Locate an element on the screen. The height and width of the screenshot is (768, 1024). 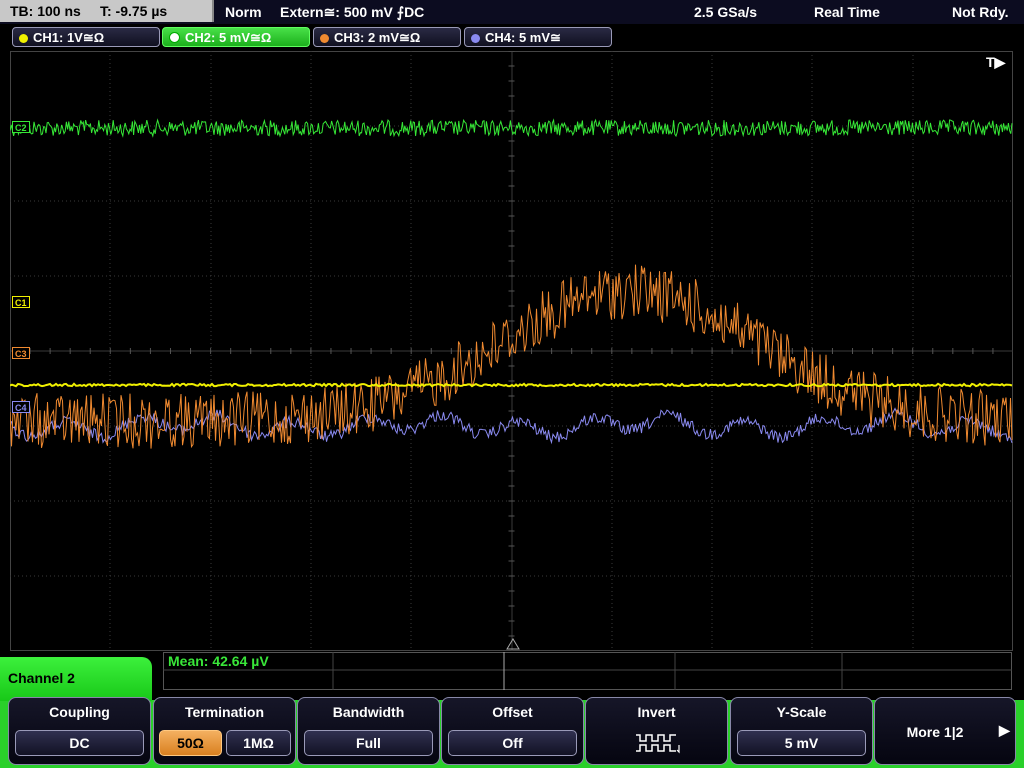
ch2-label: CH2: 5 mV≅Ω is located at coordinates (228, 37).